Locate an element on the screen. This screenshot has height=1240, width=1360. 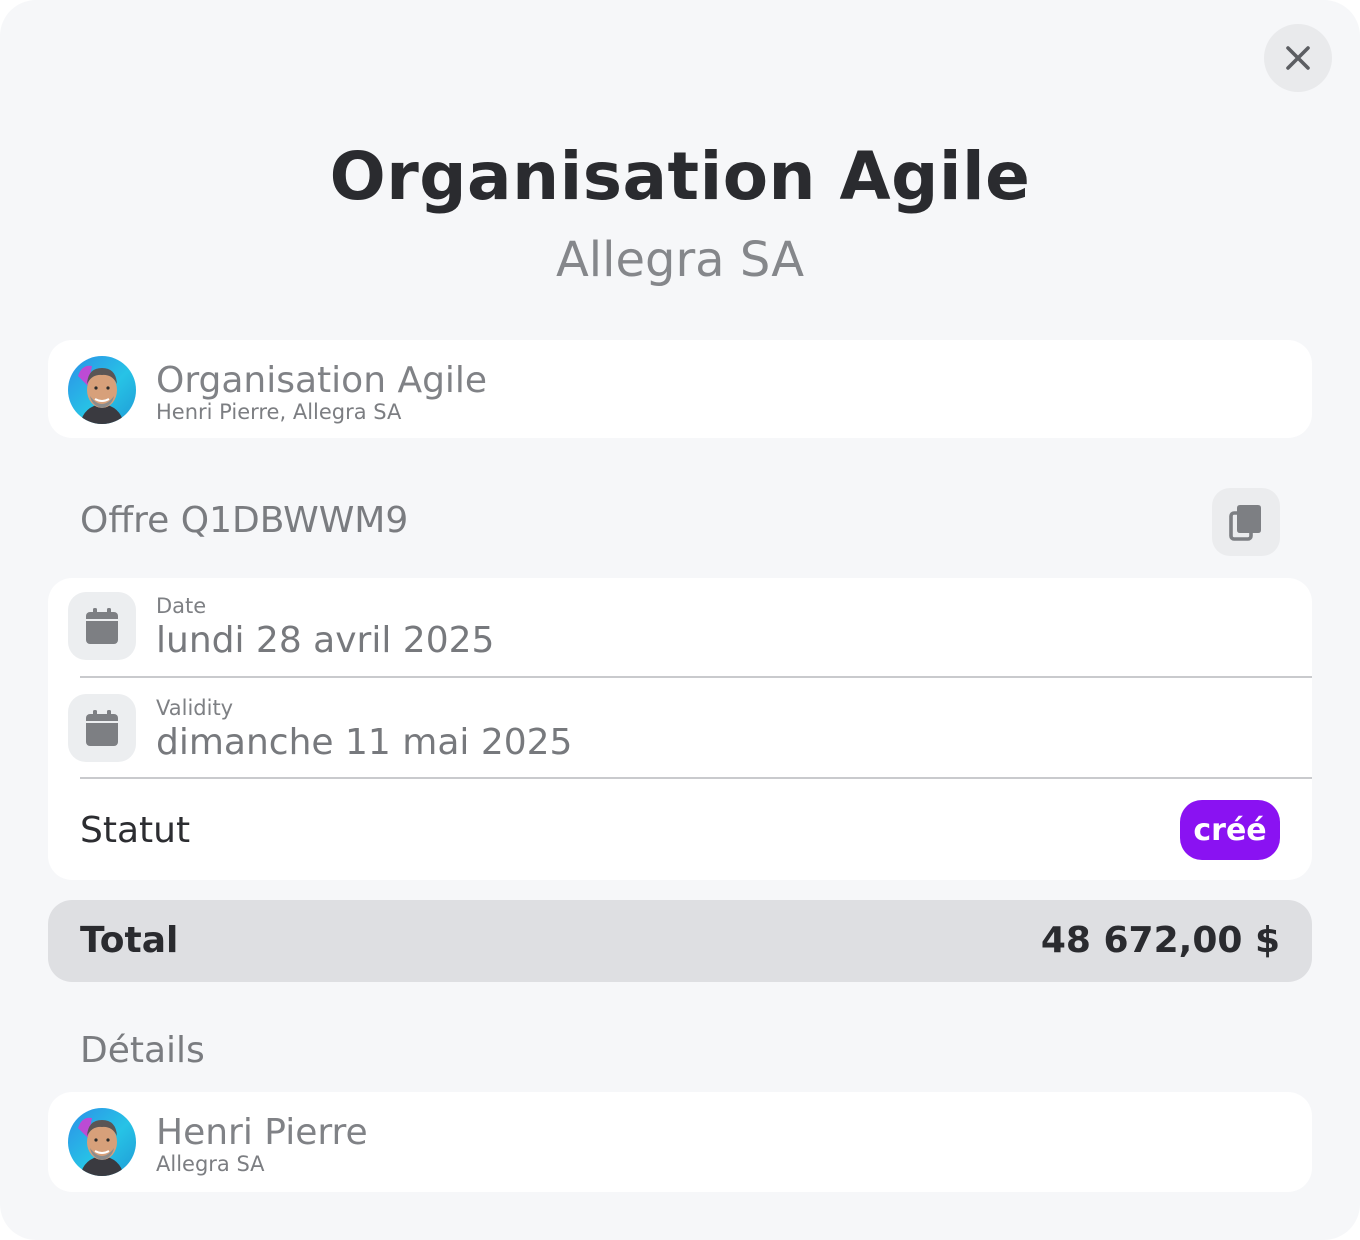
close-button is located at coordinates (1298, 58).